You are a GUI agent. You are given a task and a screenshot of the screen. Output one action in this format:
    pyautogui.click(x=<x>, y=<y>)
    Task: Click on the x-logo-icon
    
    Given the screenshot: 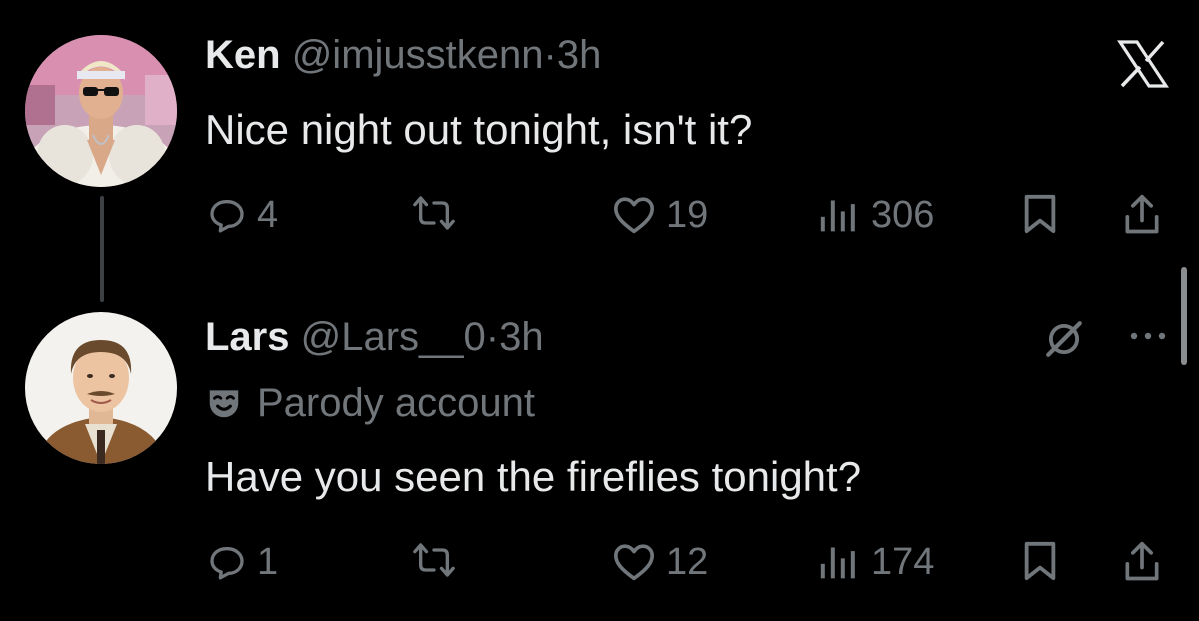 What is the action you would take?
    pyautogui.click(x=1143, y=66)
    